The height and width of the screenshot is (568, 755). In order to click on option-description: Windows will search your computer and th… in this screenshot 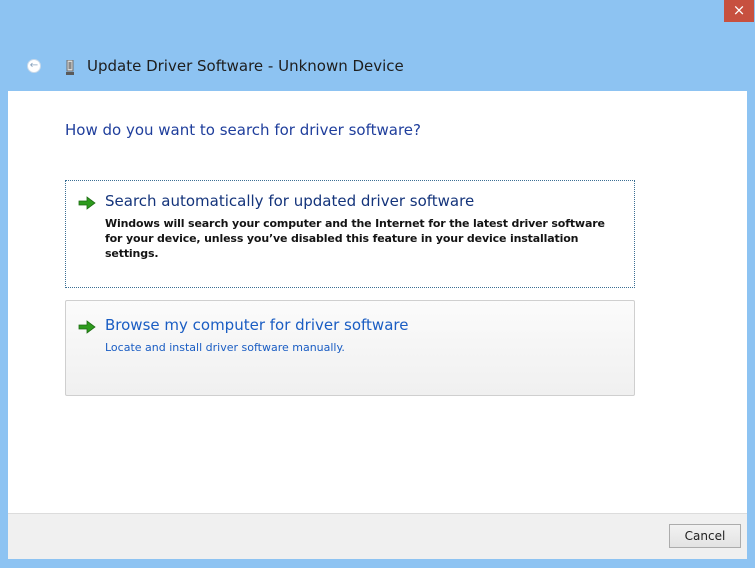, I will do `click(355, 238)`.